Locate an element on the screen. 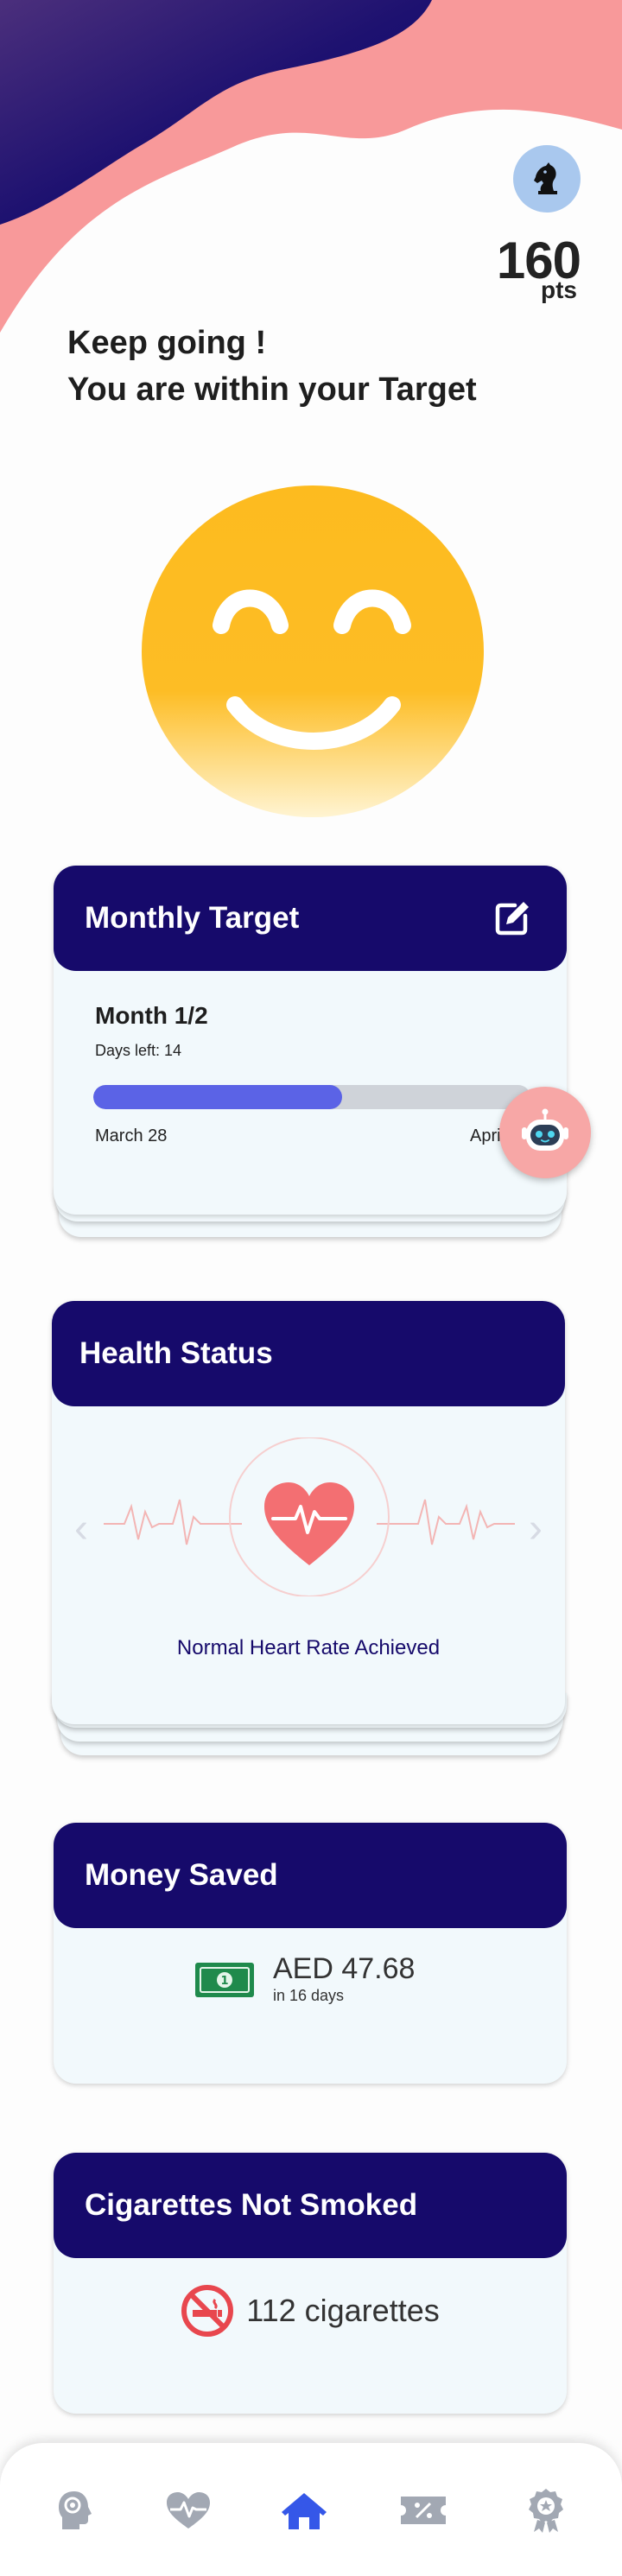 The width and height of the screenshot is (622, 2576). month-label: Month 1/2 is located at coordinates (151, 1015).